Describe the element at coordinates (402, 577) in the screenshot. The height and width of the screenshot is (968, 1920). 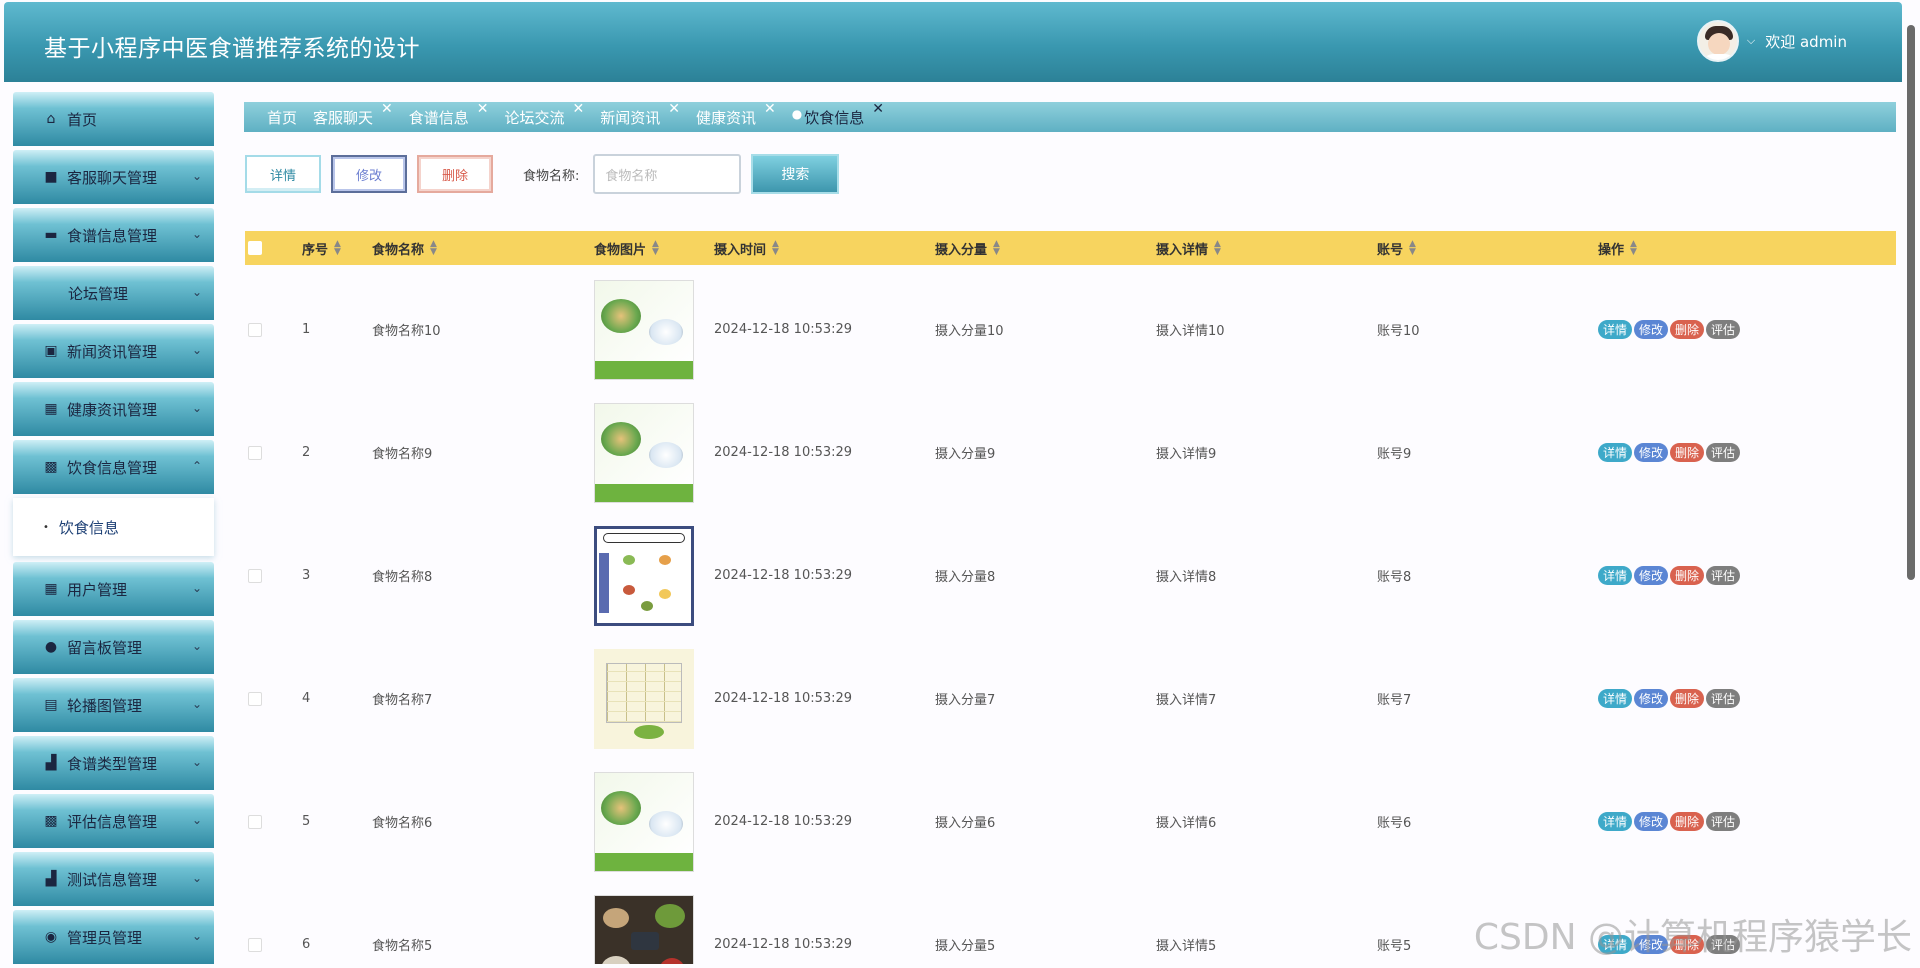
I see `row-name: 食物名称8` at that location.